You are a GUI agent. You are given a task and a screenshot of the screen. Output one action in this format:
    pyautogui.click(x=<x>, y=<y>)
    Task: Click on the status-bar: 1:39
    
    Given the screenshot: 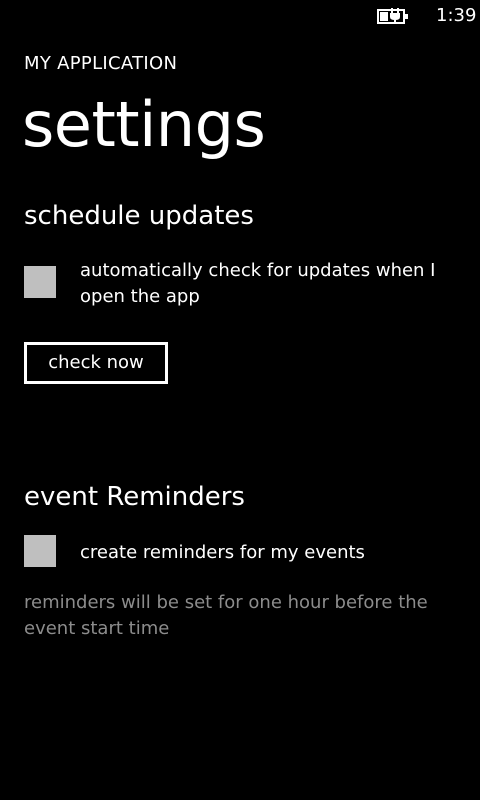 What is the action you would take?
    pyautogui.click(x=240, y=16)
    